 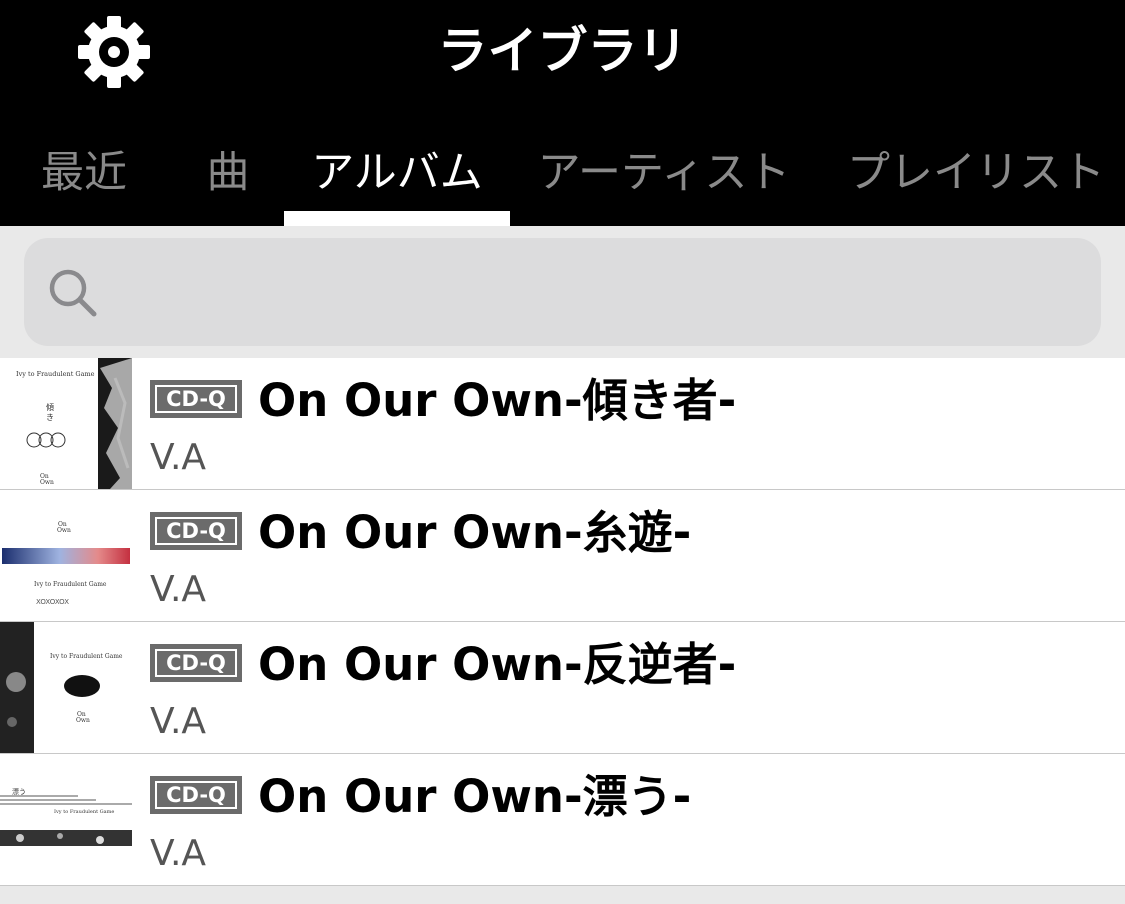 I want to click on tab-bar: 最近 曲 アルバム アーティスト プレイリスト, so click(x=562, y=182).